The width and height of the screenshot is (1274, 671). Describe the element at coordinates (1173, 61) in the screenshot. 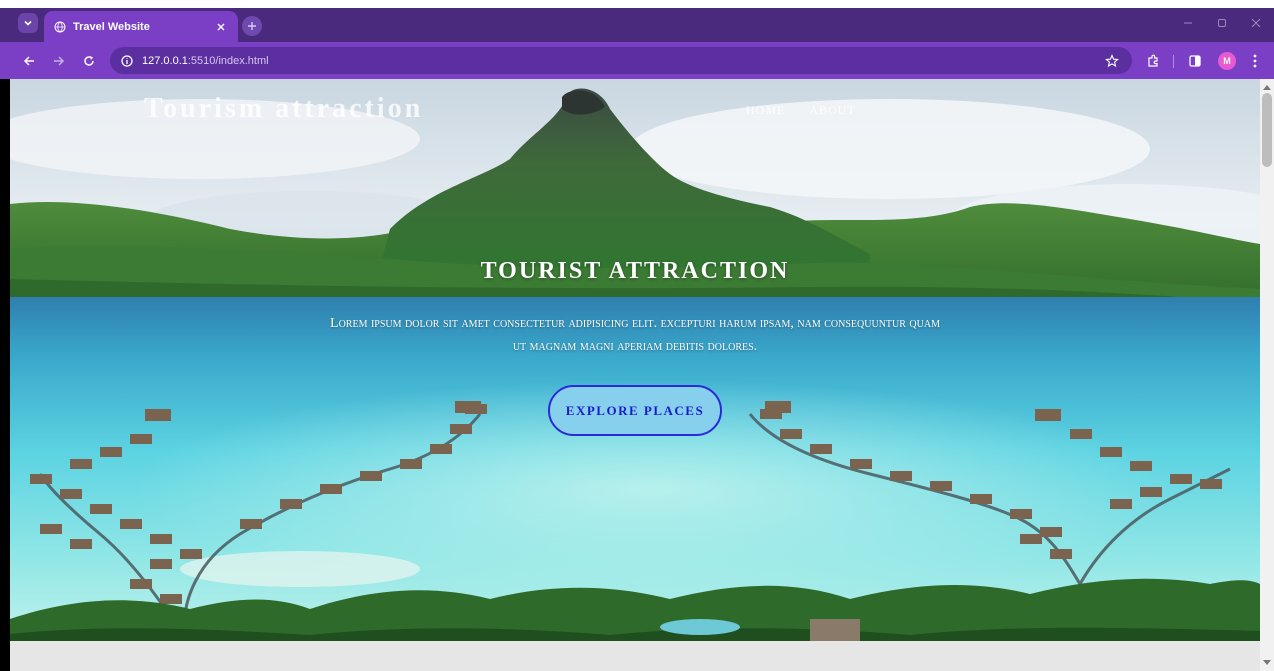

I see `toolbar-divider` at that location.